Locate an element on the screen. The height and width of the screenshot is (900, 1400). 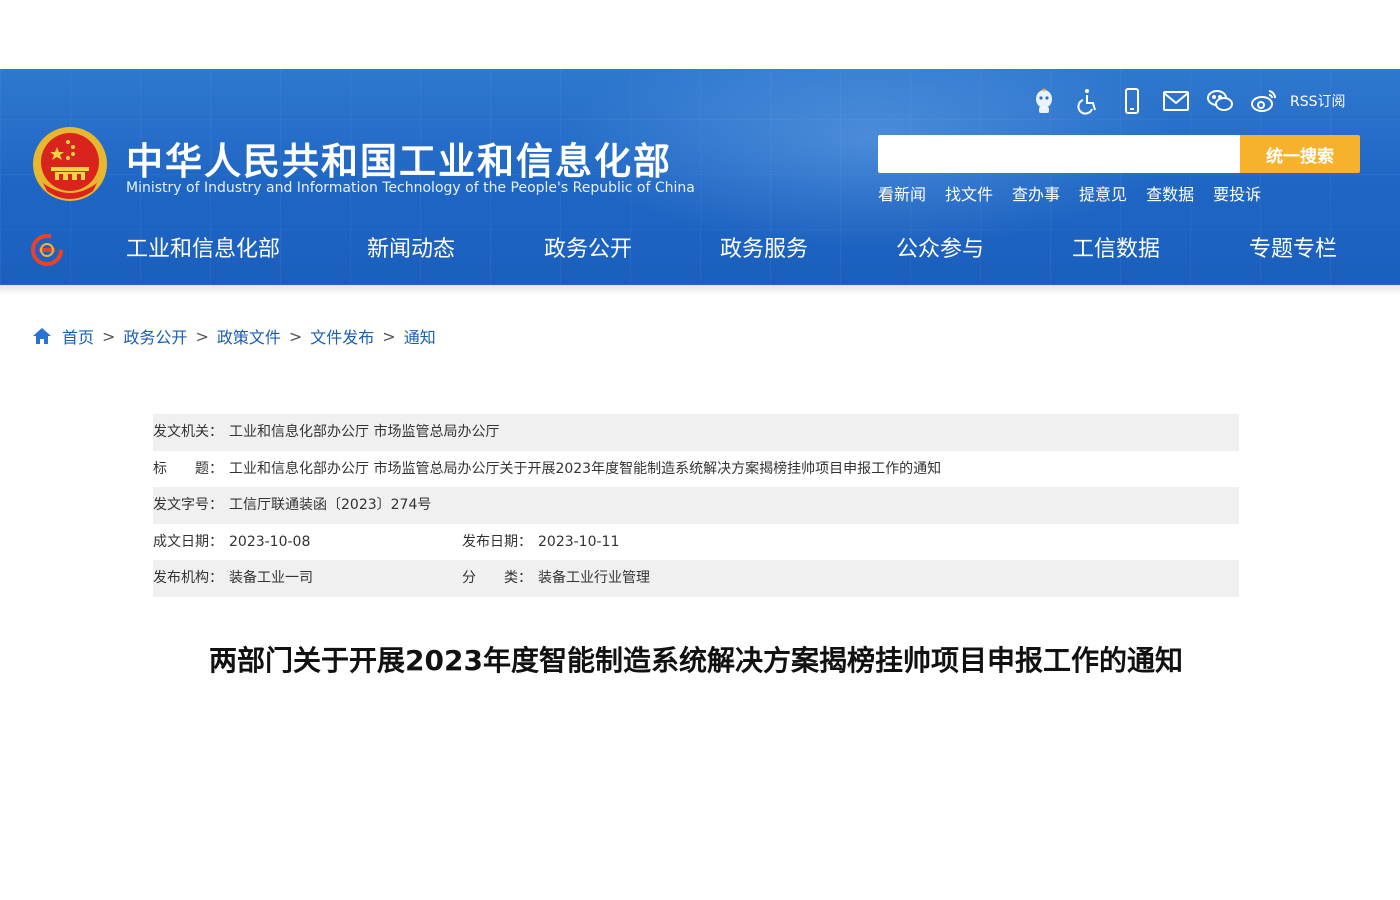
written-date-value: 2023-10-08 is located at coordinates (270, 541).